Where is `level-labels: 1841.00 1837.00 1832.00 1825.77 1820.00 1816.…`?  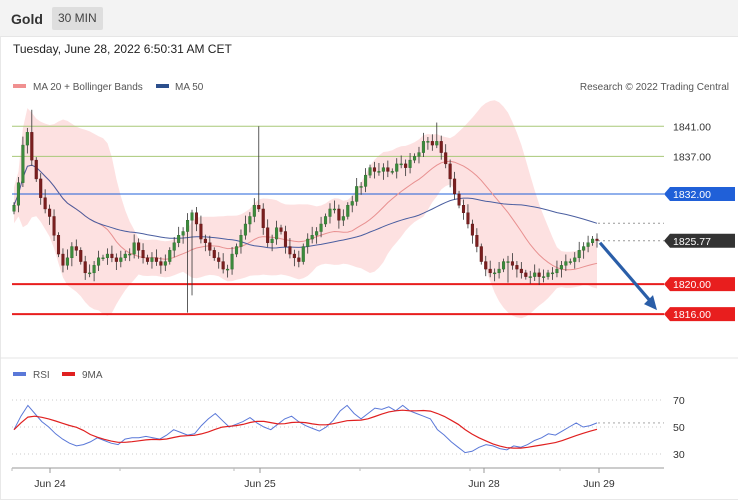 level-labels: 1841.00 1837.00 1832.00 1825.77 1820.00 1816.… is located at coordinates (699, 221).